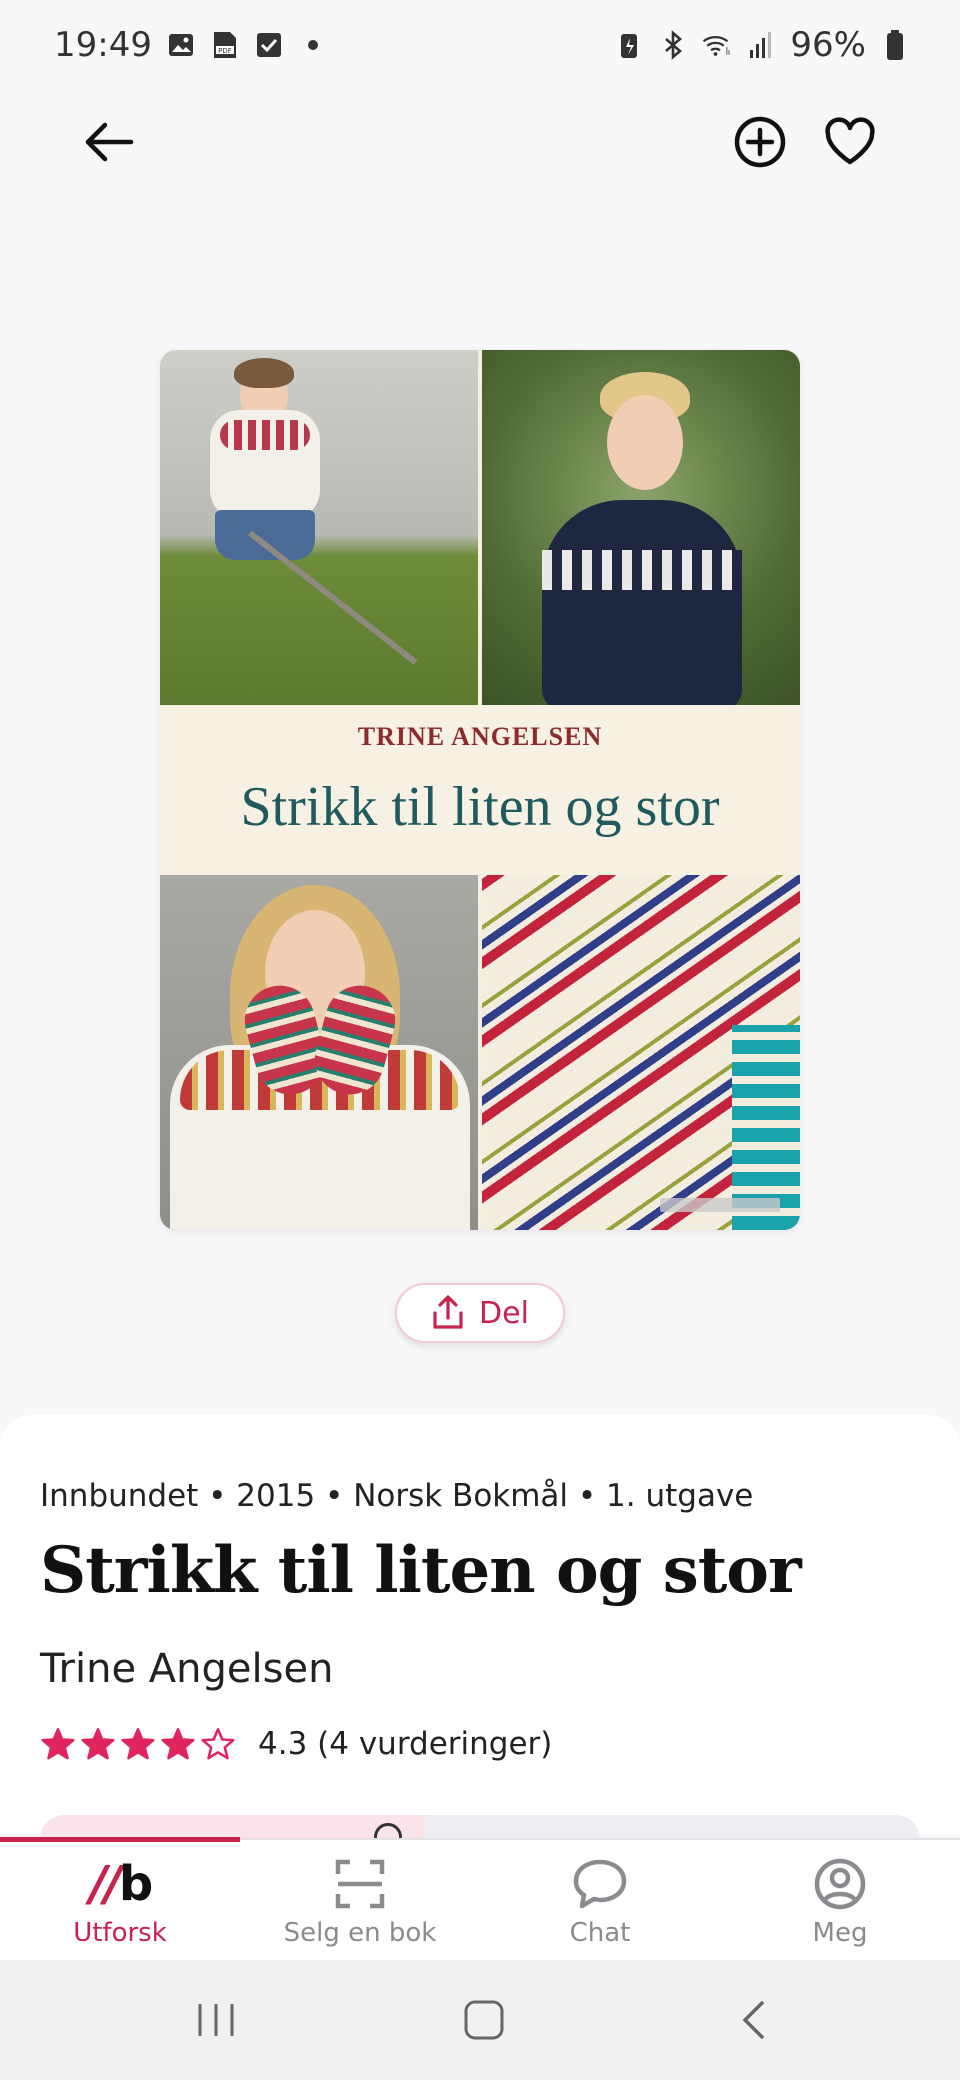 The height and width of the screenshot is (2080, 960). Describe the element at coordinates (225, 45) in the screenshot. I see `pdf-icon: PDF` at that location.